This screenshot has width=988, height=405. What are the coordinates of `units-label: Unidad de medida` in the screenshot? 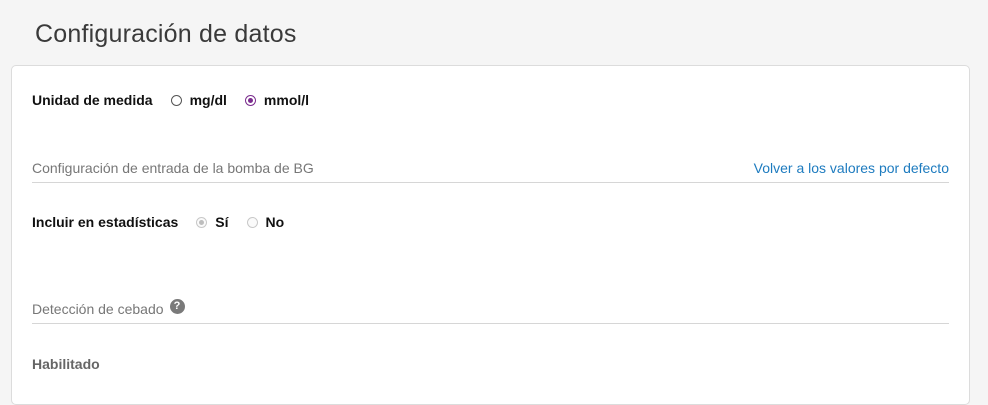 It's located at (92, 100).